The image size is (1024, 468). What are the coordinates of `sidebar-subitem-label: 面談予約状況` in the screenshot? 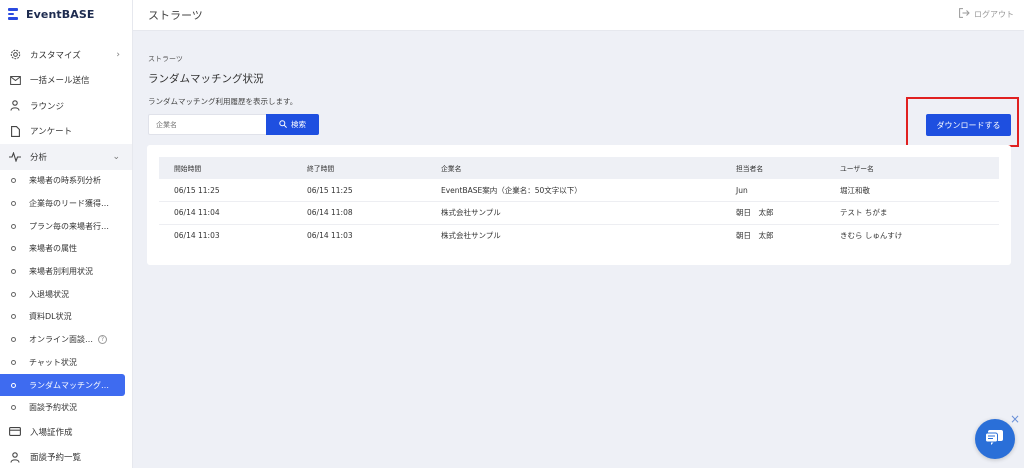 It's located at (53, 408).